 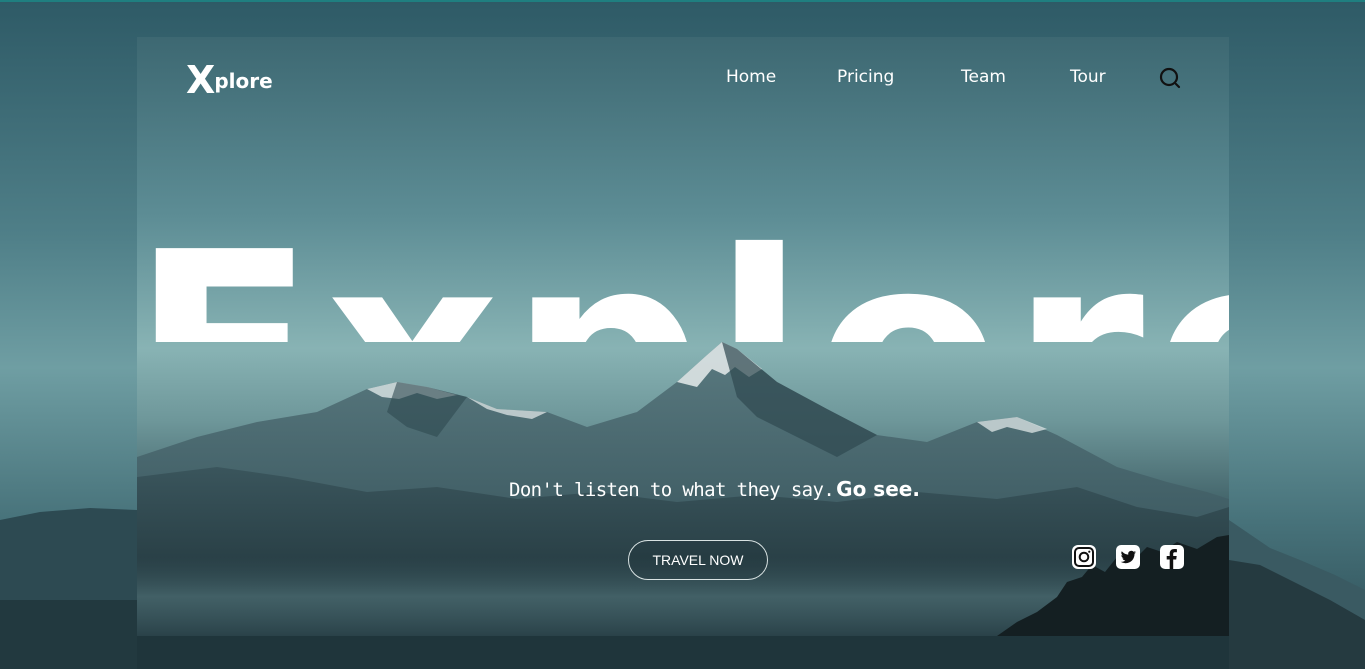 I want to click on brand-logo: X plore, so click(x=229, y=80).